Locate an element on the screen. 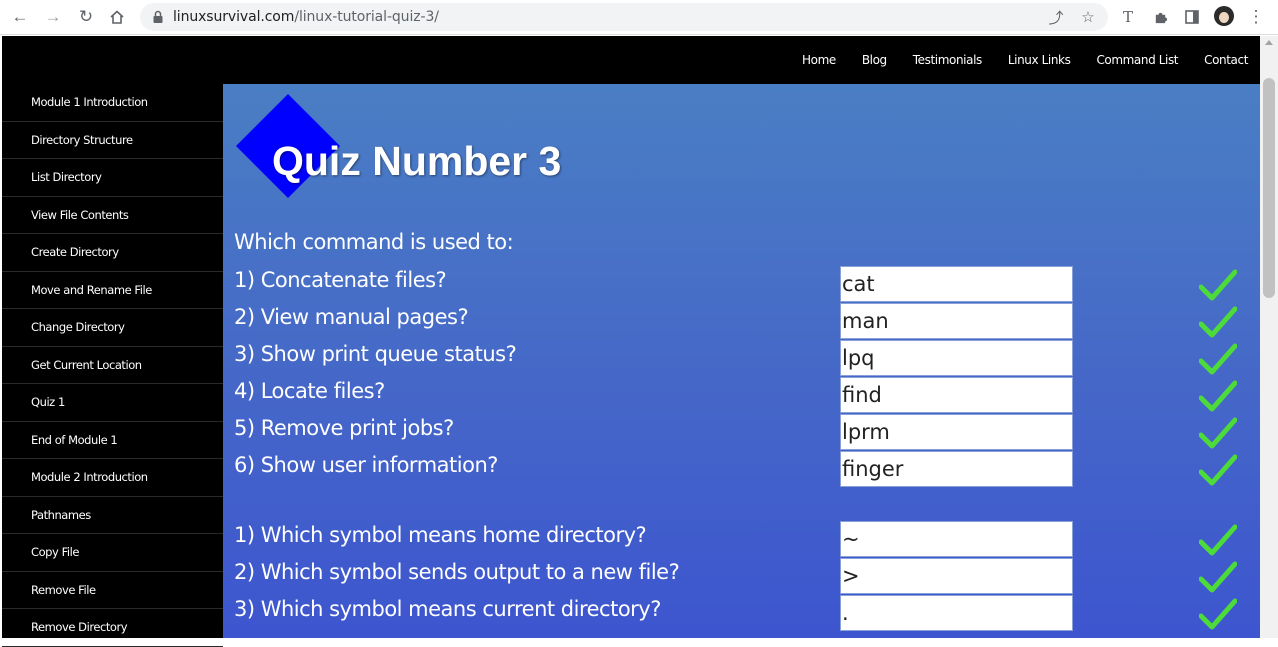 The height and width of the screenshot is (647, 1278). side-panel-icon is located at coordinates (1192, 17).